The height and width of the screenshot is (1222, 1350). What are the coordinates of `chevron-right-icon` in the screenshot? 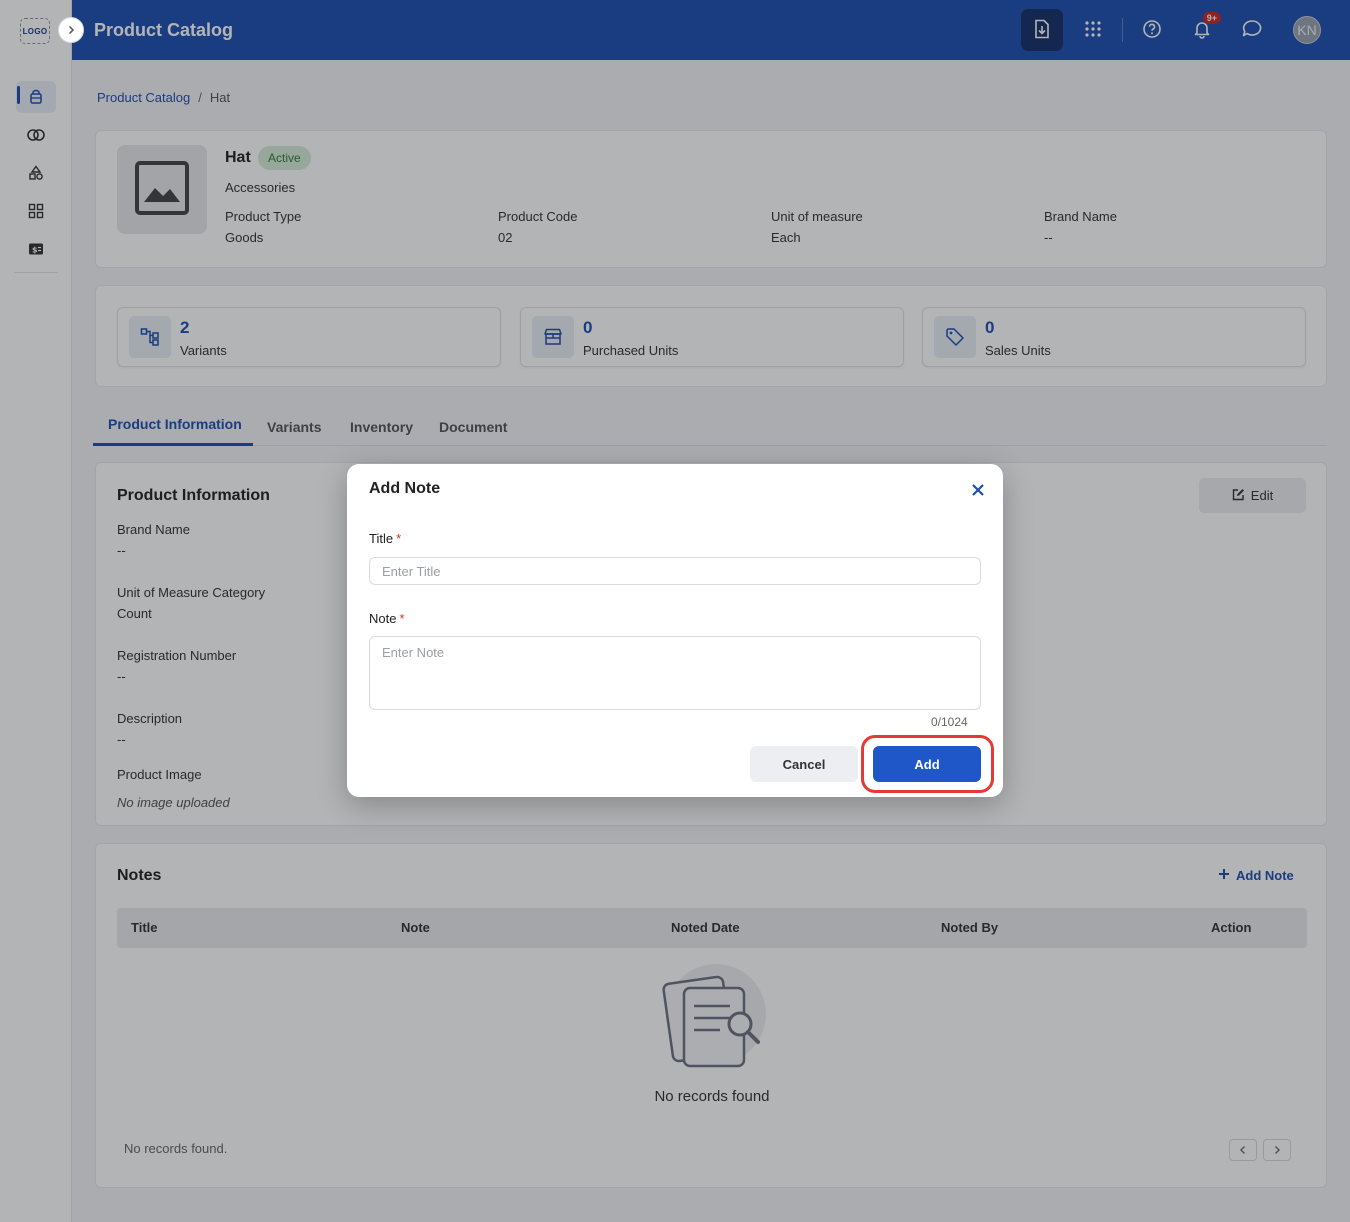 It's located at (71, 30).